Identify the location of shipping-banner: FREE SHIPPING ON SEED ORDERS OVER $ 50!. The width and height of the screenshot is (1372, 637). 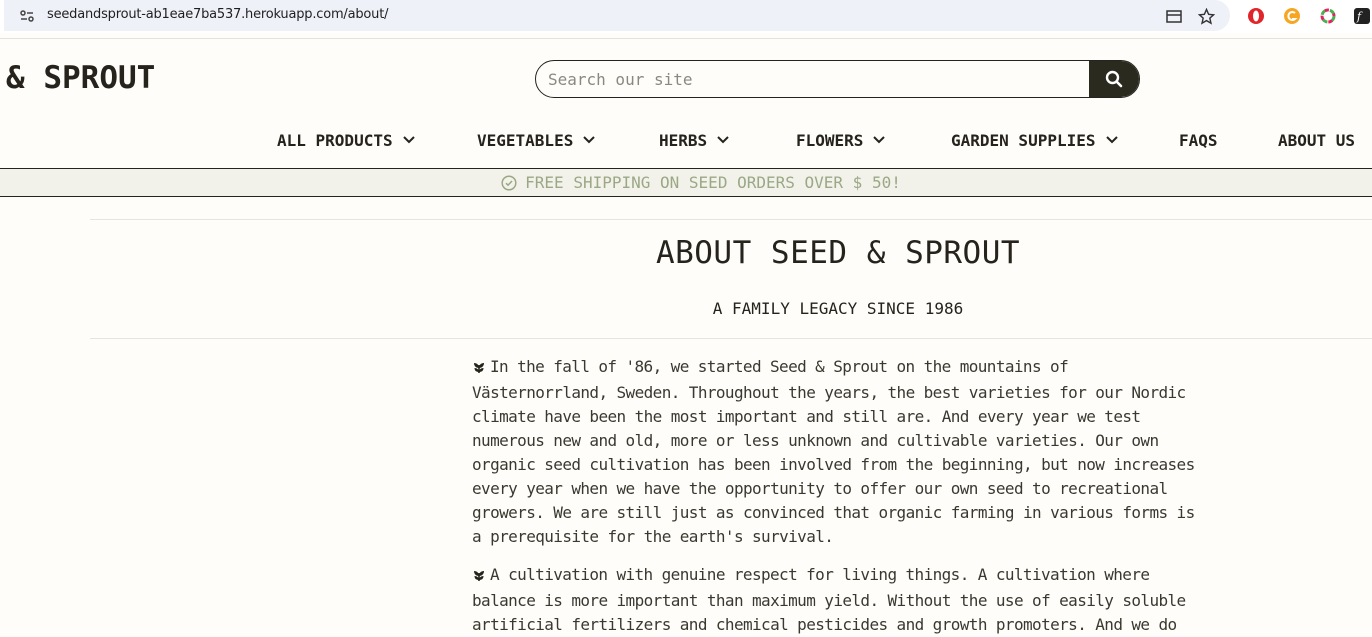
(686, 183).